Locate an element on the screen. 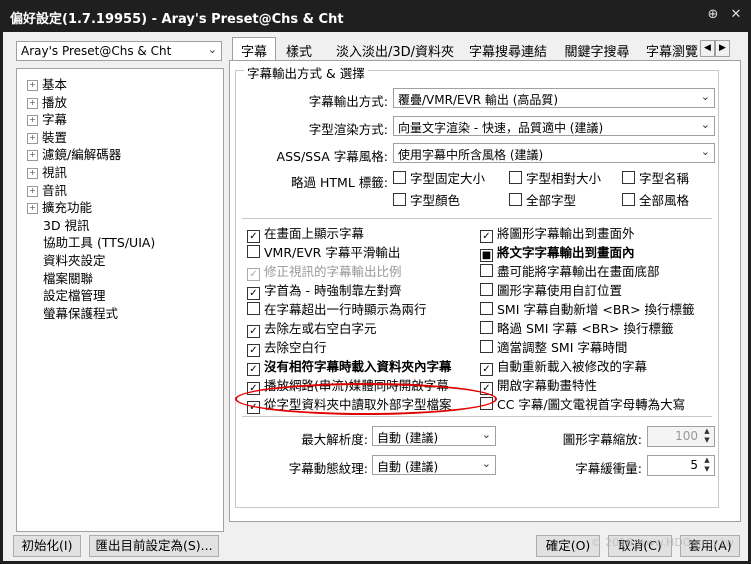 Image resolution: width=751 pixels, height=564 pixels. tab-subtitles: 字幕 is located at coordinates (254, 49).